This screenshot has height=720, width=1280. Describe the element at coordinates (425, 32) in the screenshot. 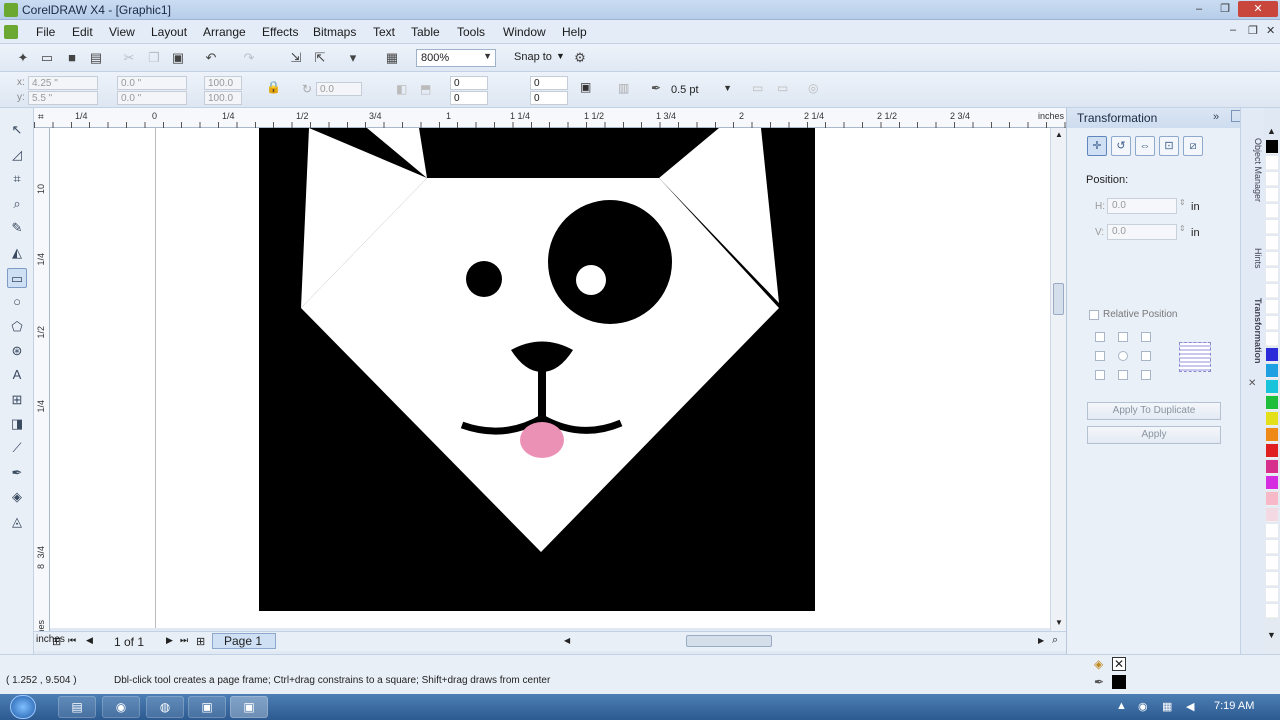

I see `menu-table: Table` at that location.